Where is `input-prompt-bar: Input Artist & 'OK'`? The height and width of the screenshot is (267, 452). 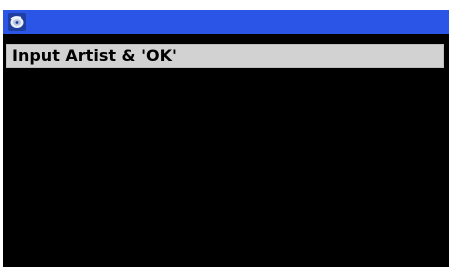 input-prompt-bar: Input Artist & 'OK' is located at coordinates (225, 56).